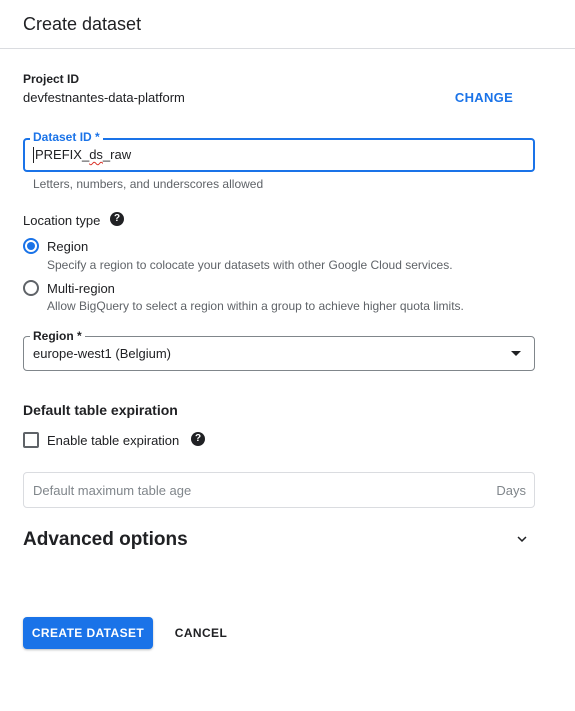 This screenshot has height=711, width=575. Describe the element at coordinates (511, 490) in the screenshot. I see `days-suffix: Days` at that location.